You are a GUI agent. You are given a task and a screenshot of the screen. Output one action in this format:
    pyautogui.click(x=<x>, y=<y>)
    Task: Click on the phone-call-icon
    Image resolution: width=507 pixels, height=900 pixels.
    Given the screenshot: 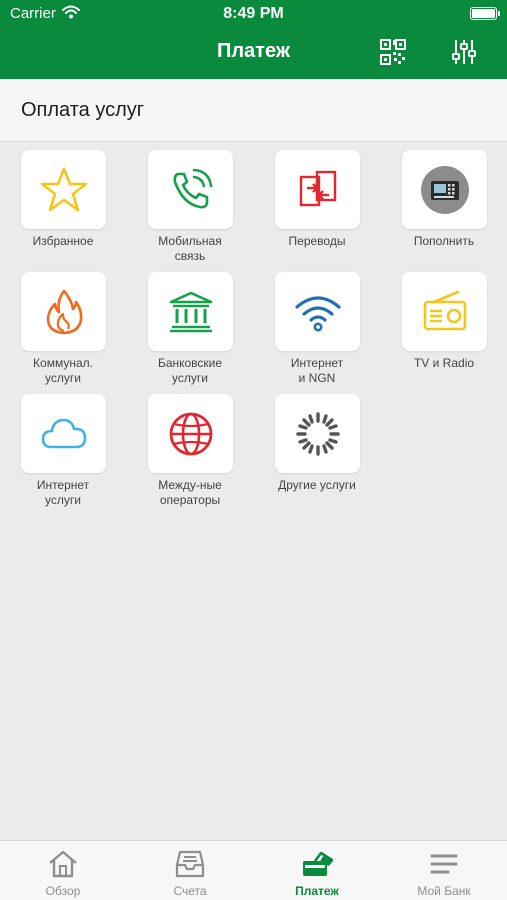 What is the action you would take?
    pyautogui.click(x=192, y=188)
    